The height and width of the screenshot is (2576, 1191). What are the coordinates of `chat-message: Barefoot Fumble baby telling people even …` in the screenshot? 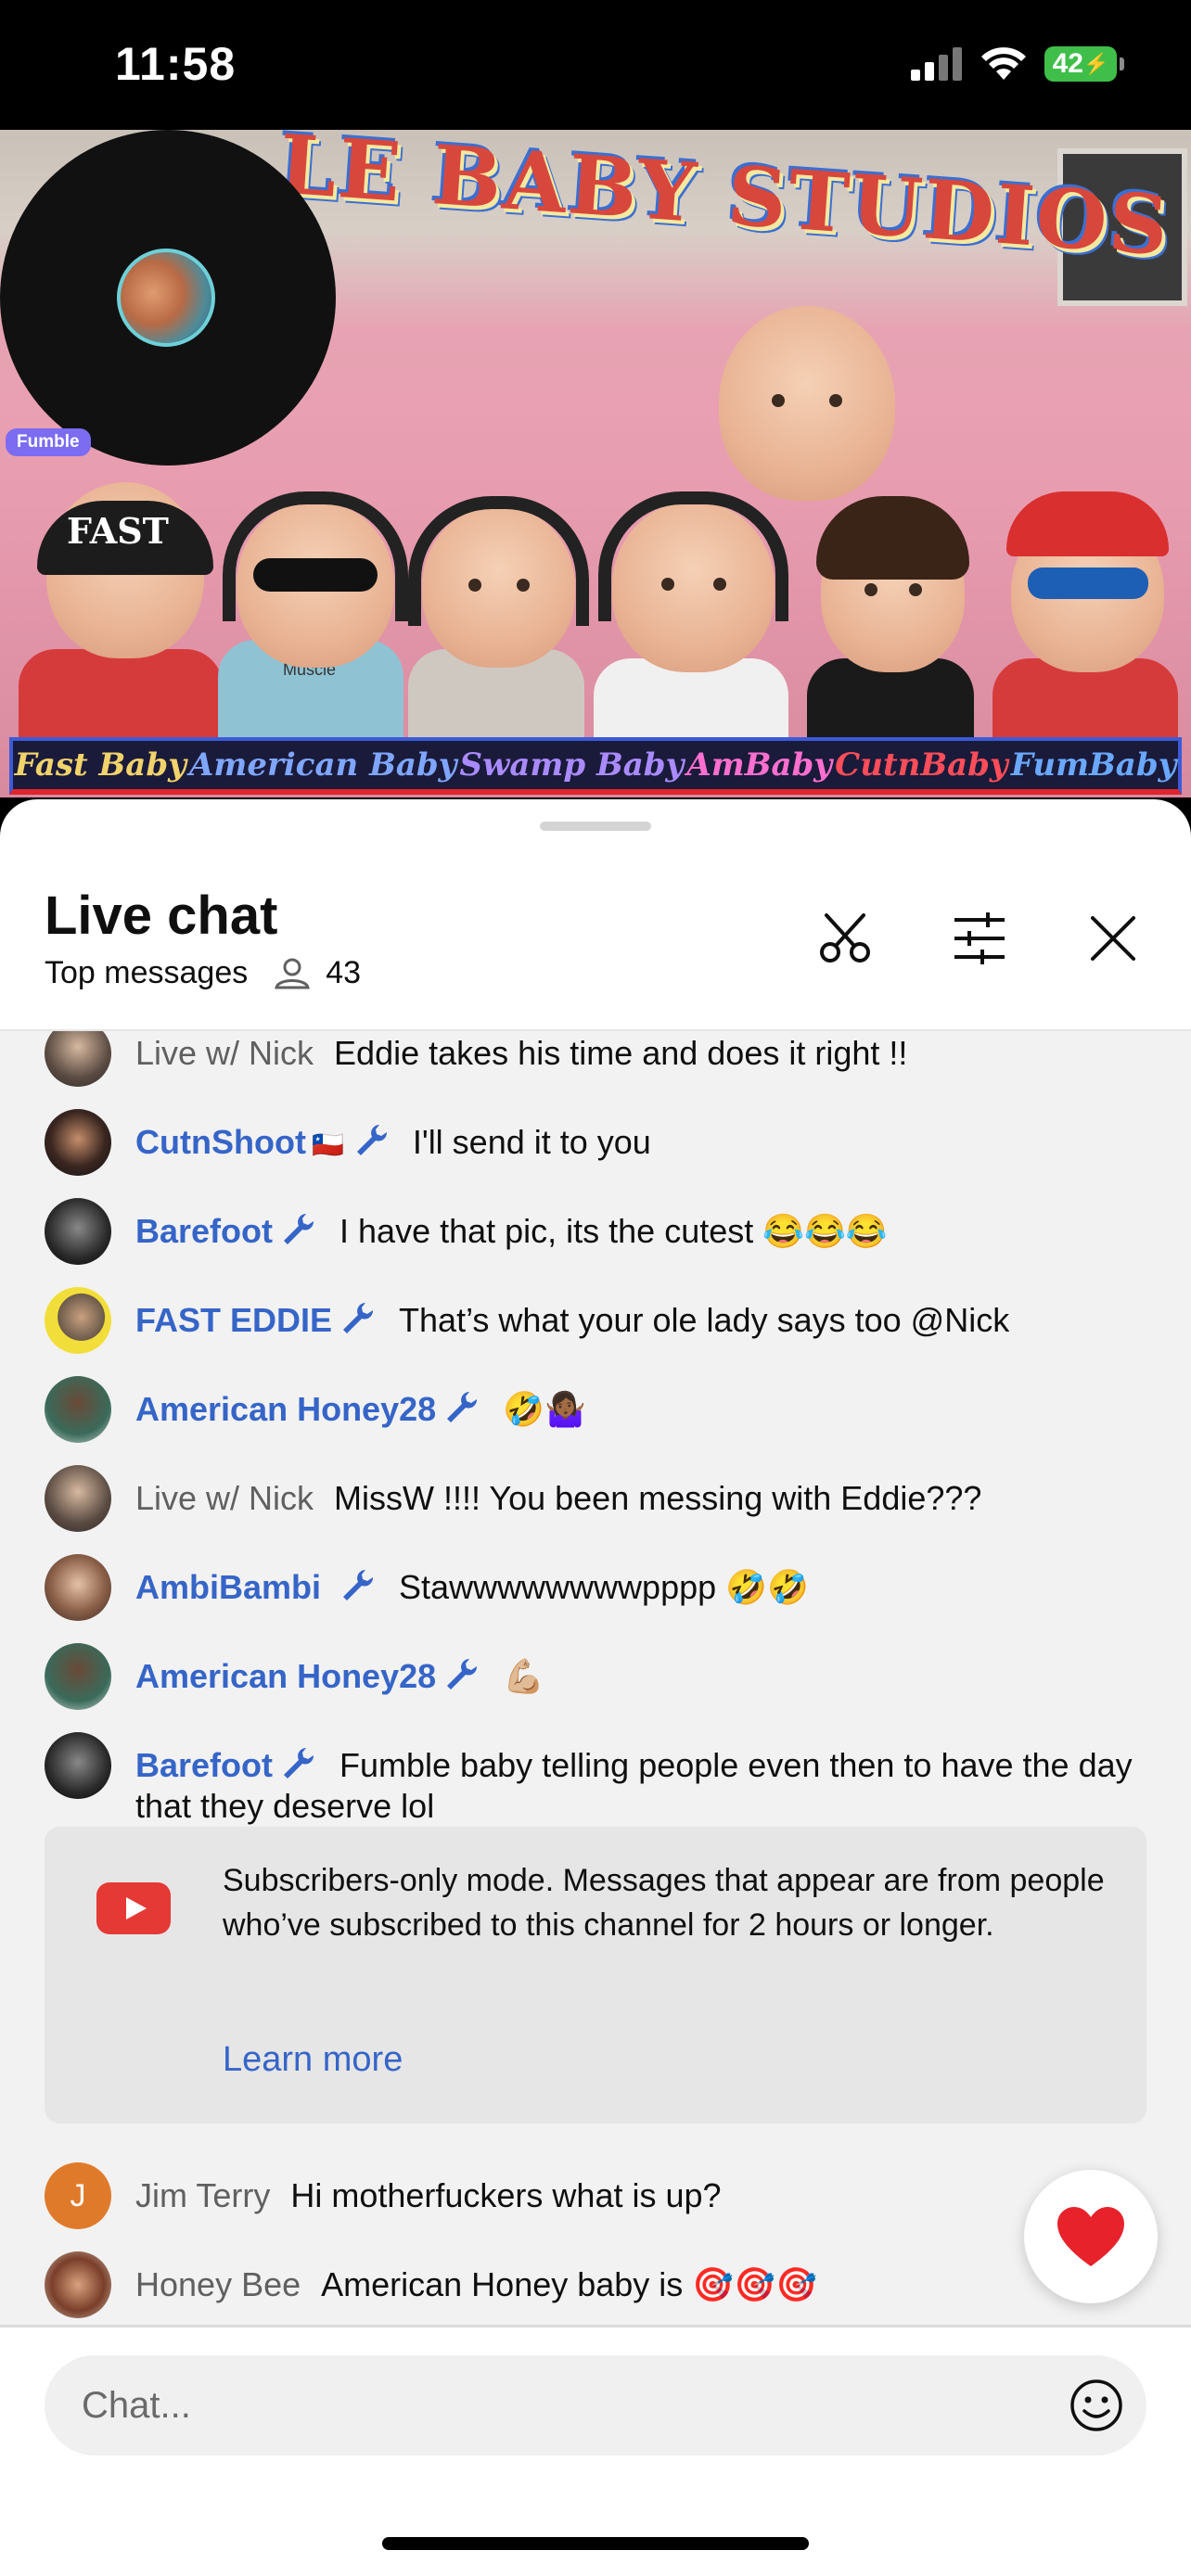 It's located at (601, 1780).